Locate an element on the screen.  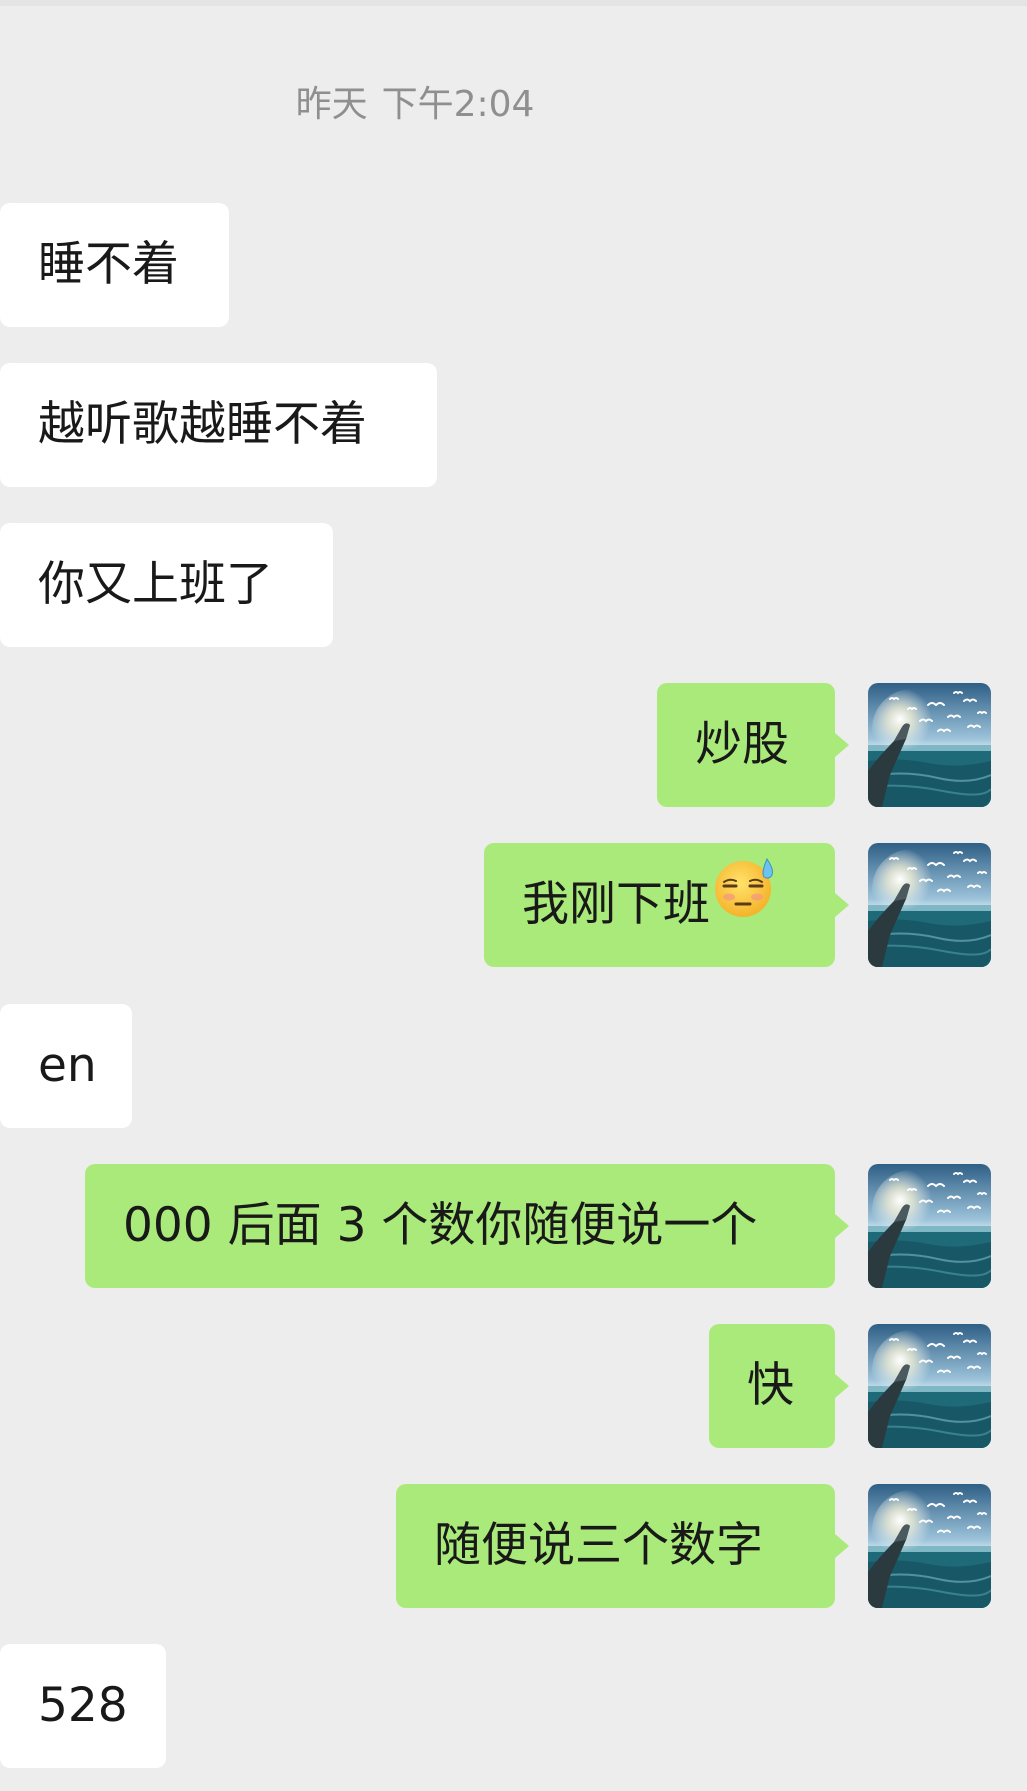
top-divider is located at coordinates (513, 3).